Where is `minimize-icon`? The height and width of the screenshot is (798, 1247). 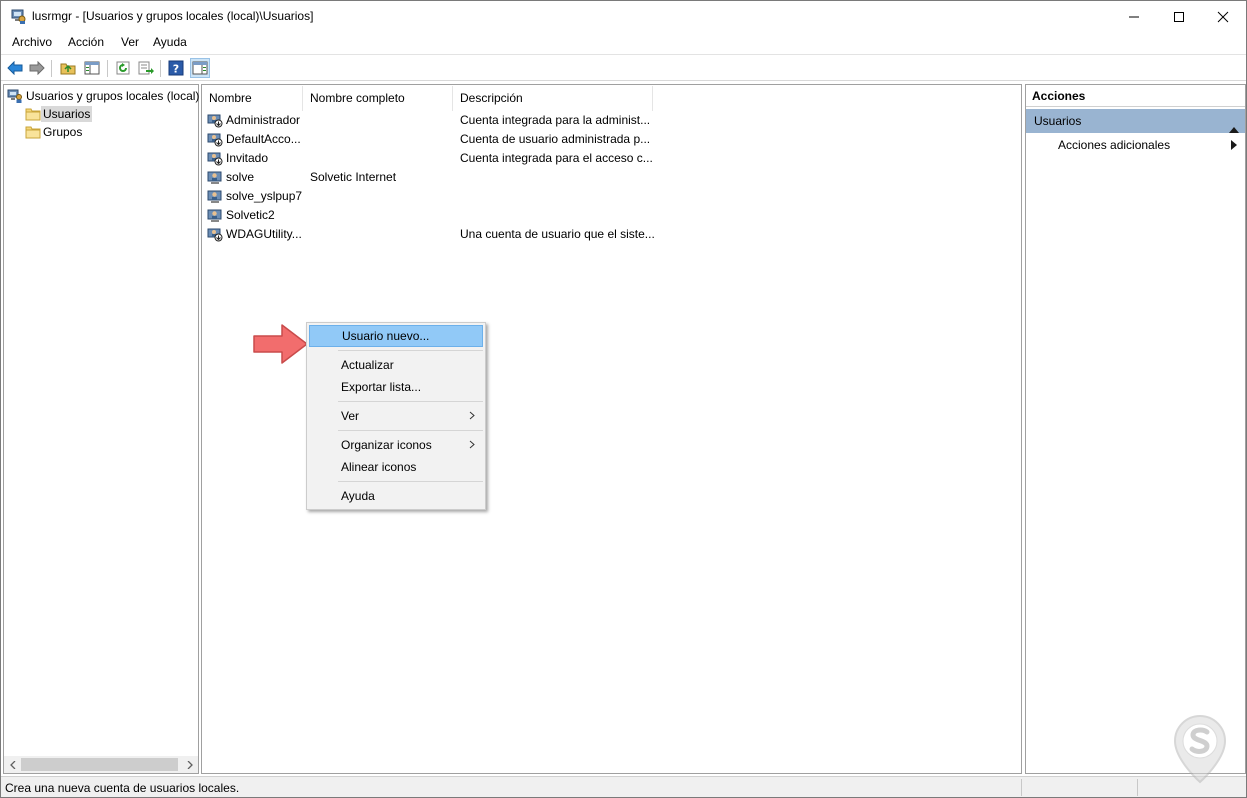 minimize-icon is located at coordinates (1134, 16).